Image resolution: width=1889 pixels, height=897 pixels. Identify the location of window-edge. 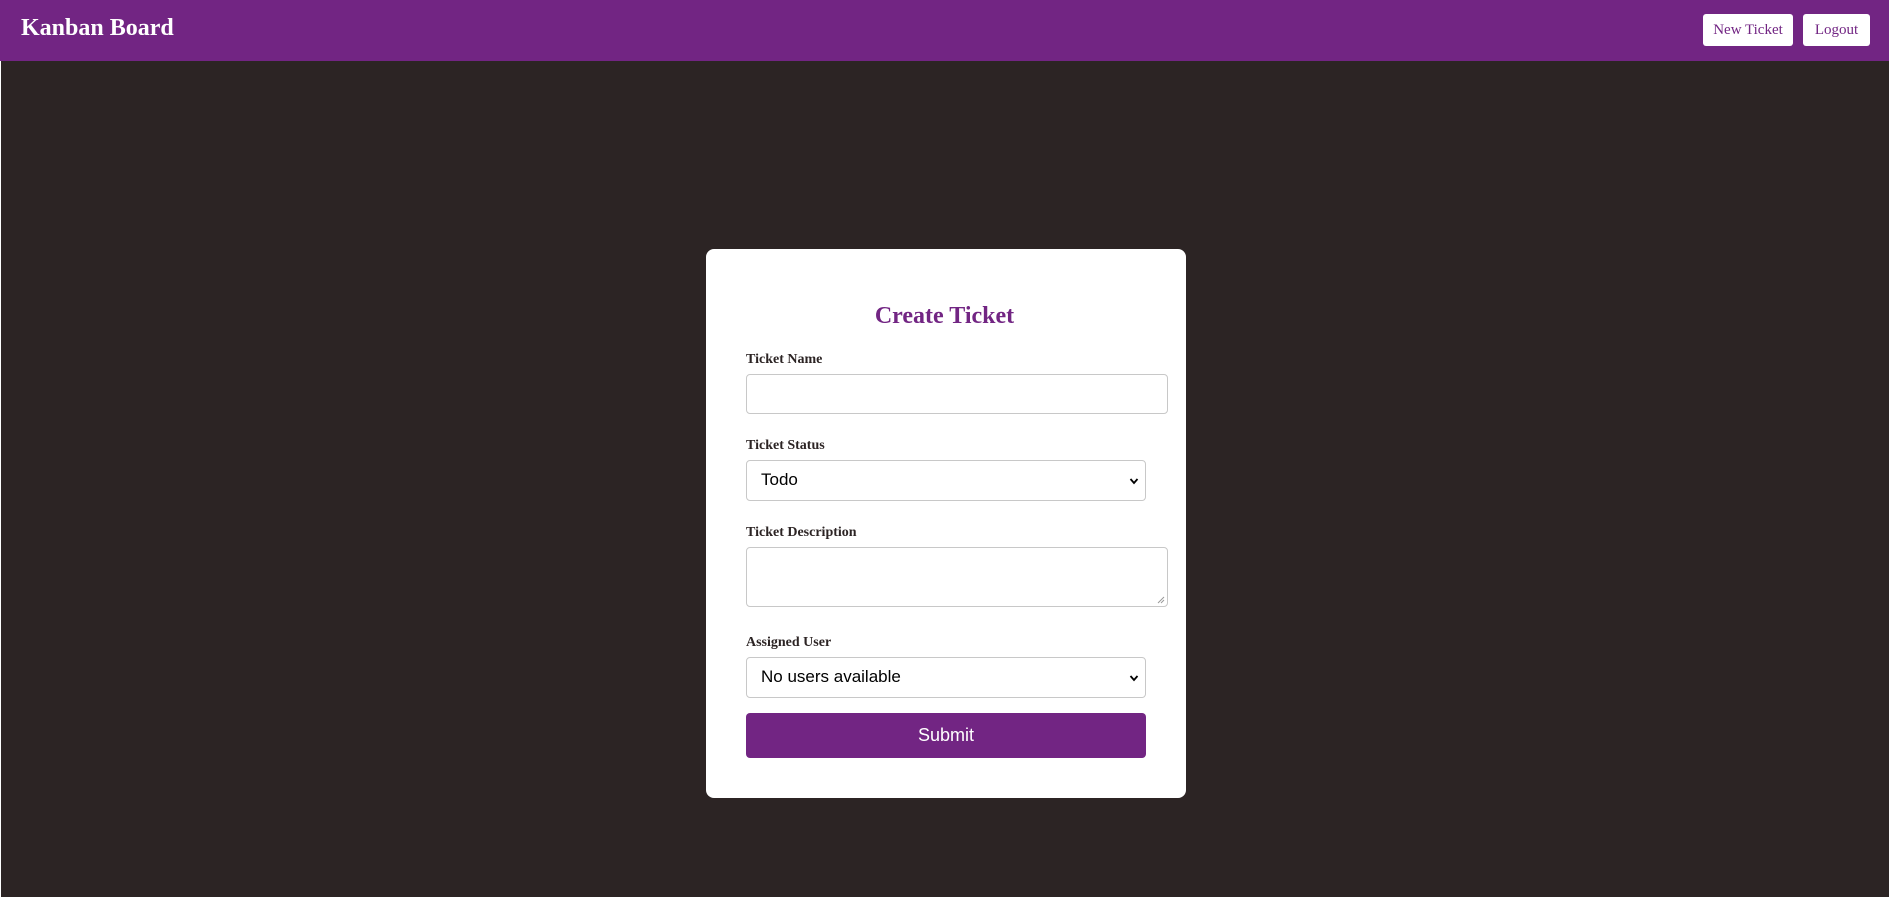
(0, 448).